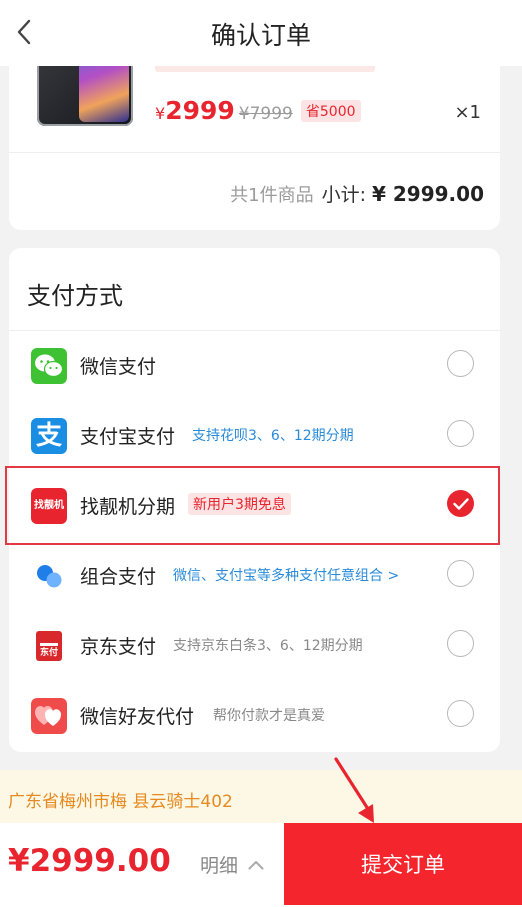 The image size is (522, 907). Describe the element at coordinates (273, 436) in the screenshot. I see `payment-tag: 支持花呗3、6、12期分期` at that location.